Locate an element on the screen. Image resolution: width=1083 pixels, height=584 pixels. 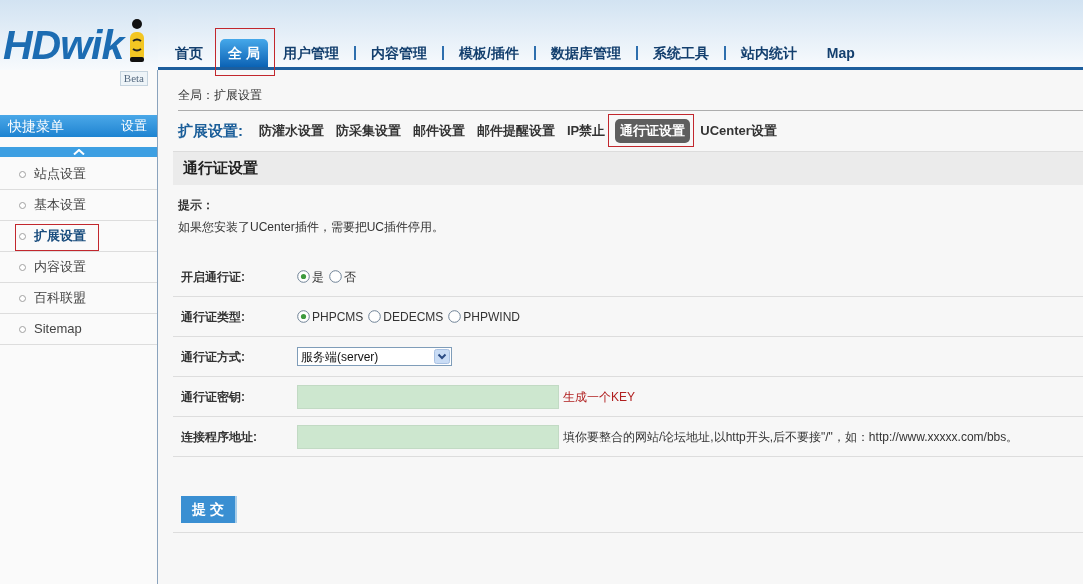
radio-option: 否 is located at coordinates (342, 276).